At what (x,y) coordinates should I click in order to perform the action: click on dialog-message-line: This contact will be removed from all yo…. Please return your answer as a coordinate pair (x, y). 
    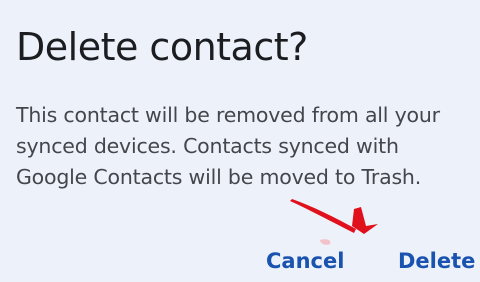
    Looking at the image, I should click on (228, 115).